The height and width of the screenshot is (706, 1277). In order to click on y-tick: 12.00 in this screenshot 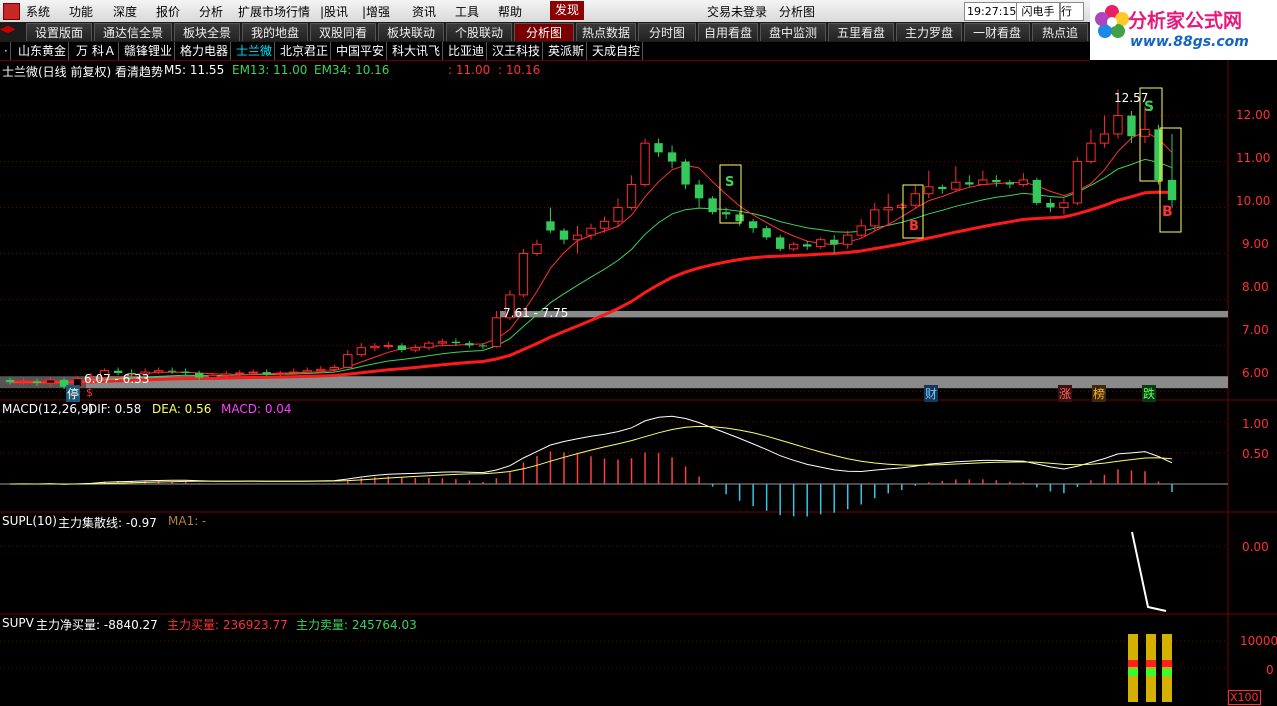, I will do `click(1253, 115)`.